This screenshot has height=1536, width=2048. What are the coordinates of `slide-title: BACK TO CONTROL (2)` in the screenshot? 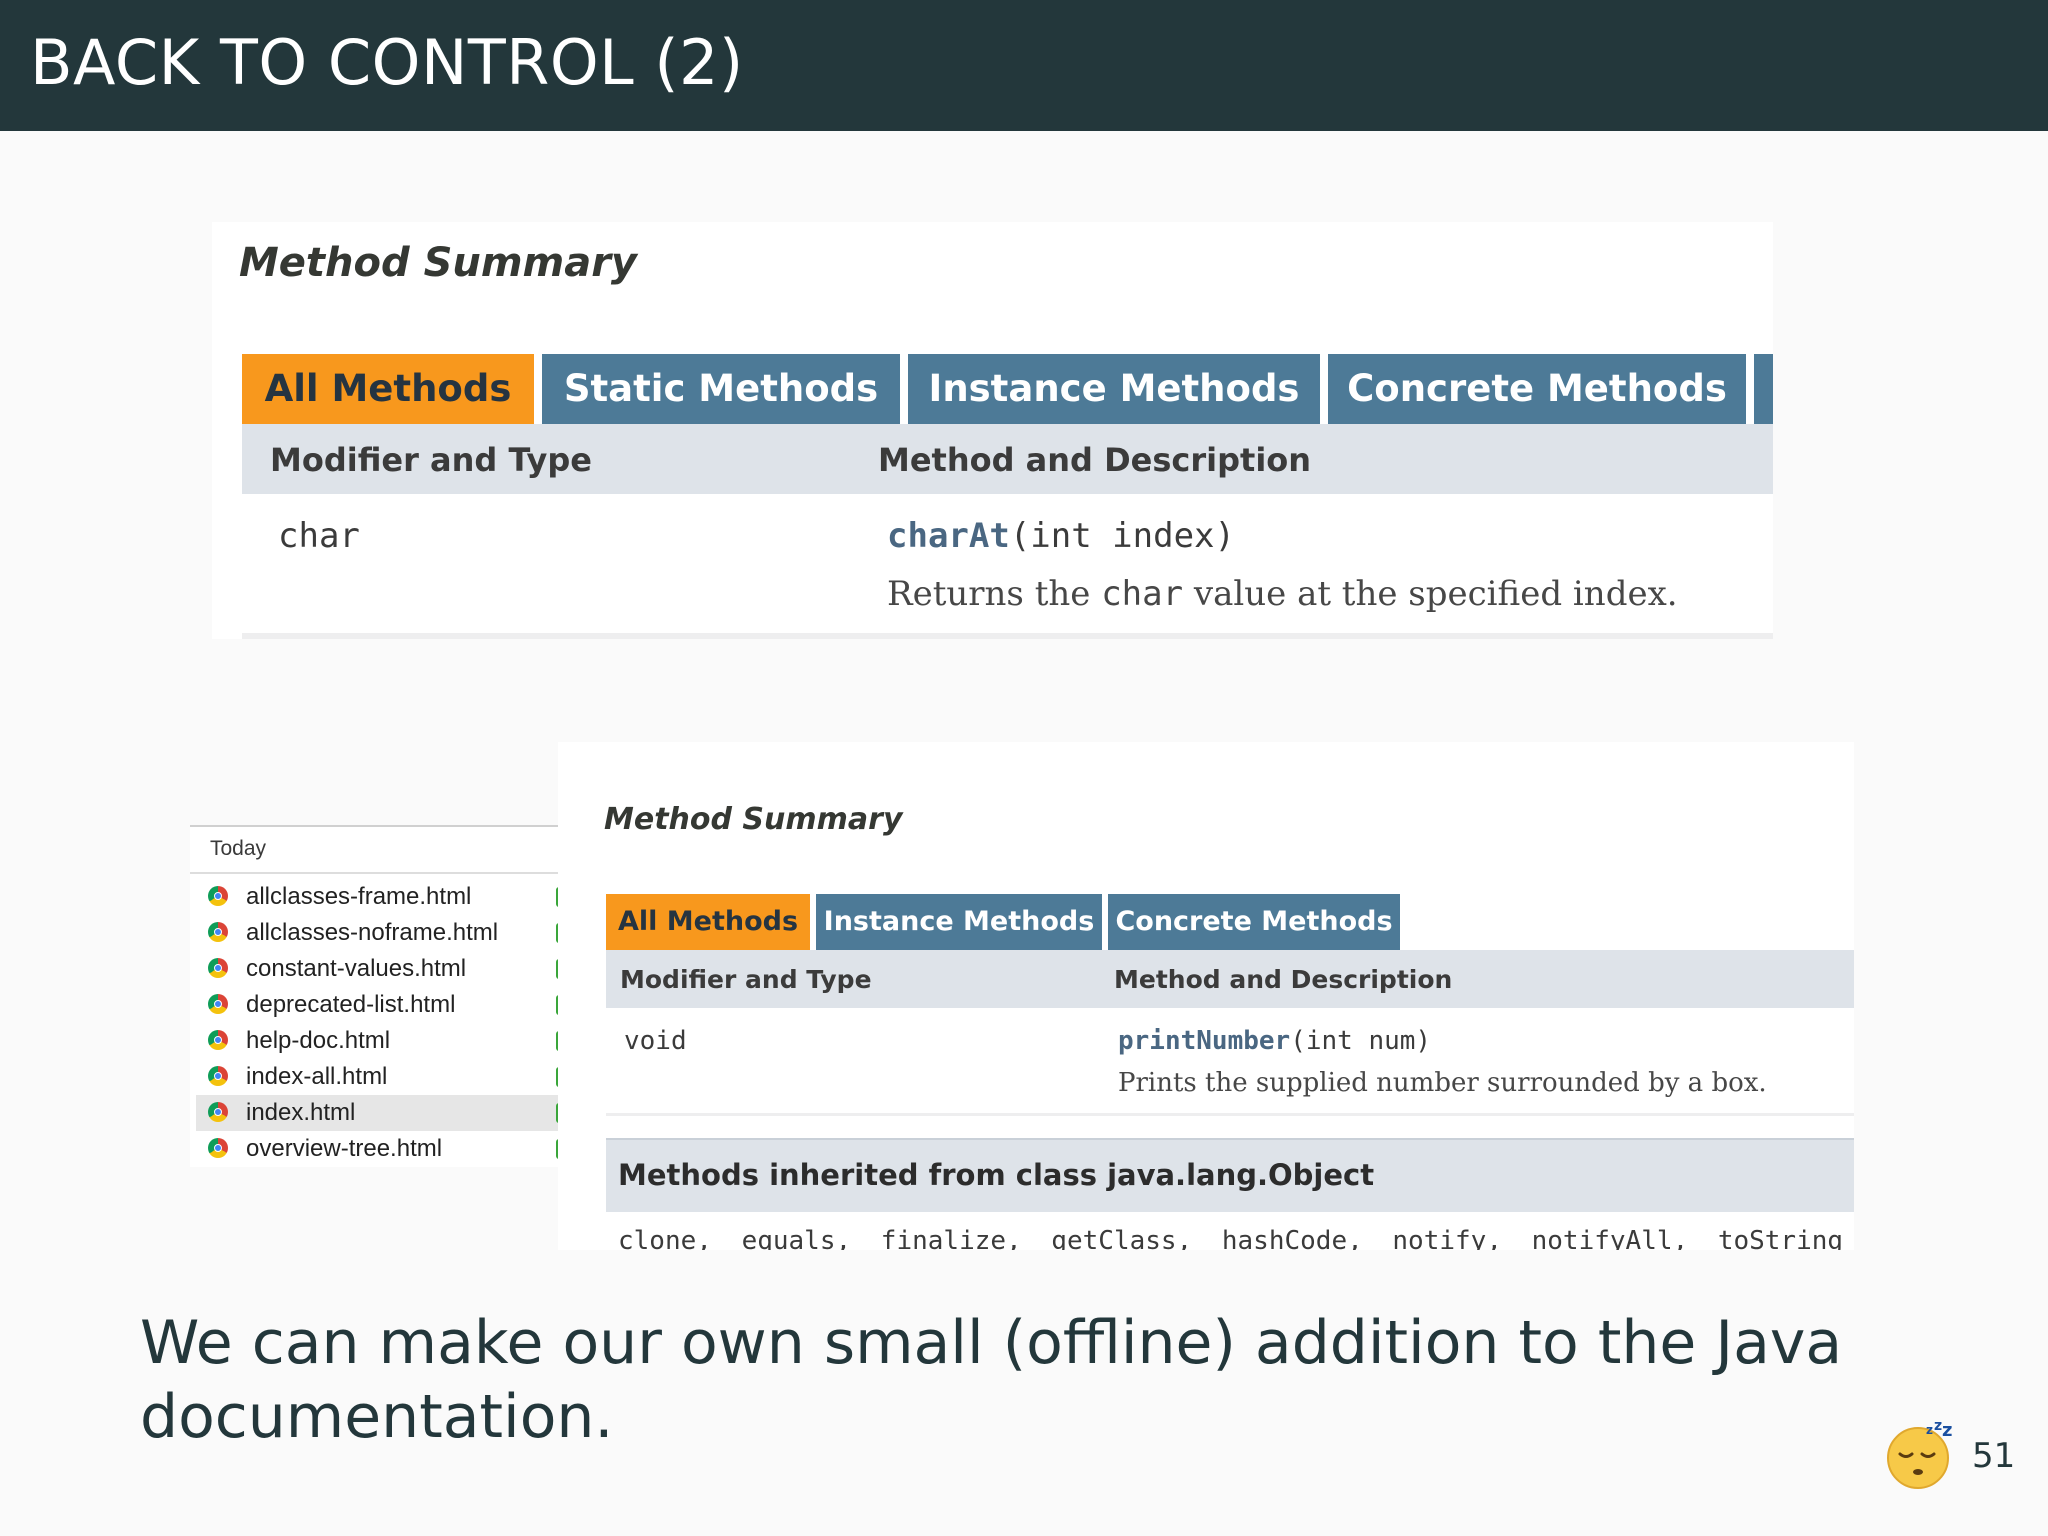 It's located at (387, 62).